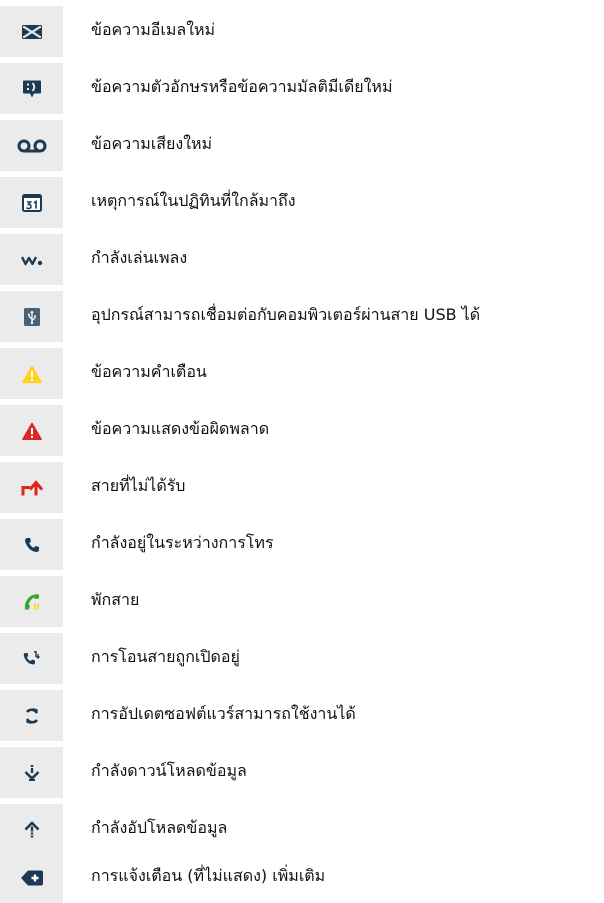  Describe the element at coordinates (302, 28) in the screenshot. I see `list-item: ข้อความอีเมลใหม่` at that location.